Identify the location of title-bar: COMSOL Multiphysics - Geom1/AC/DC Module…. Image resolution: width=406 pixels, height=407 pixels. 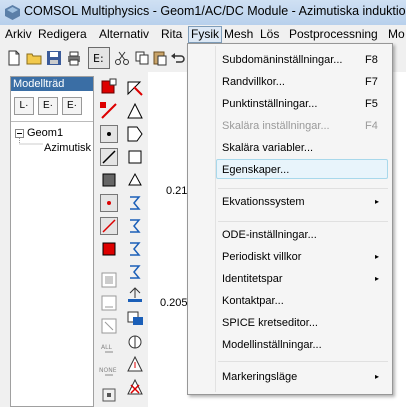
(203, 12).